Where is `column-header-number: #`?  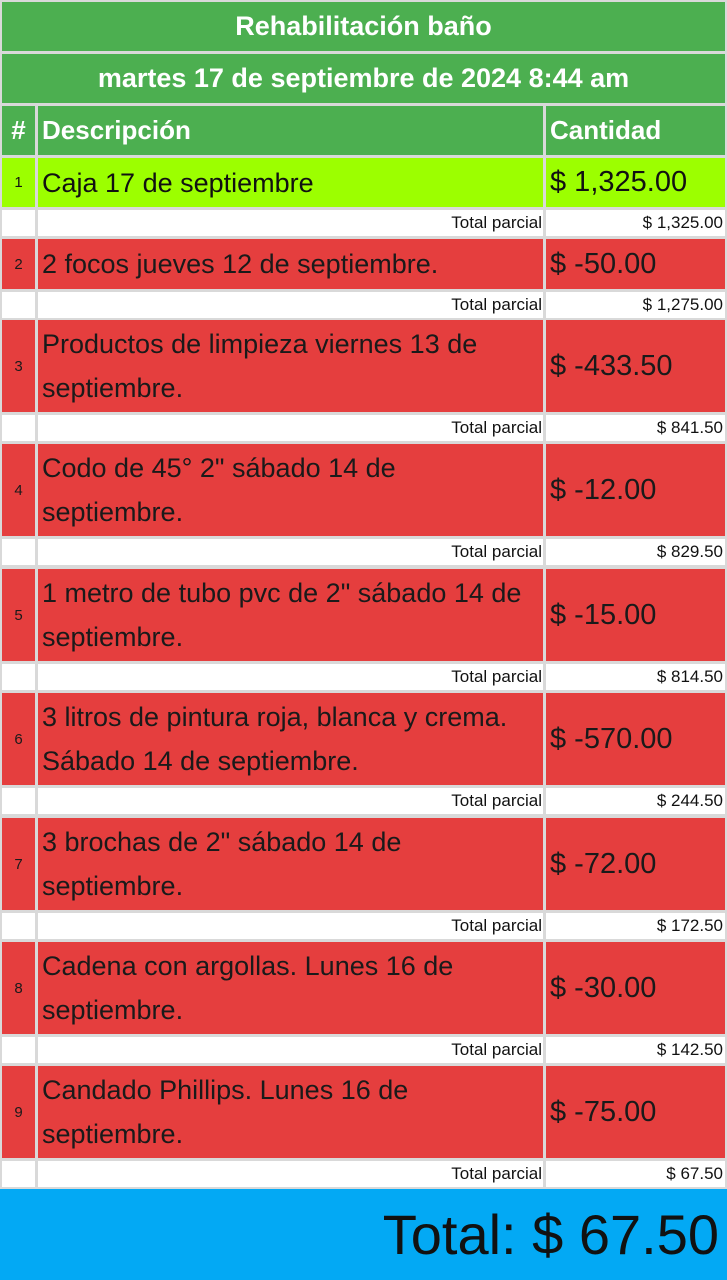 column-header-number: # is located at coordinates (18, 130).